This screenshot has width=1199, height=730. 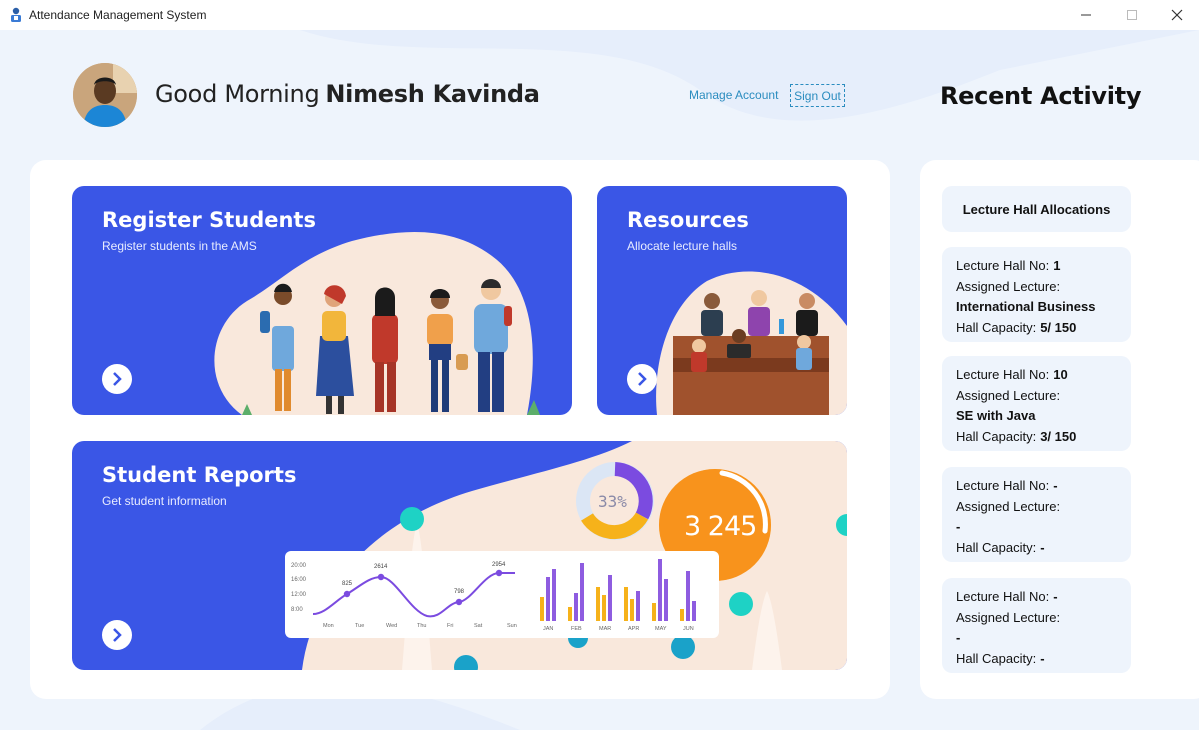 What do you see at coordinates (996, 415) in the screenshot?
I see `assigned-lecture-value: SE with Java` at bounding box center [996, 415].